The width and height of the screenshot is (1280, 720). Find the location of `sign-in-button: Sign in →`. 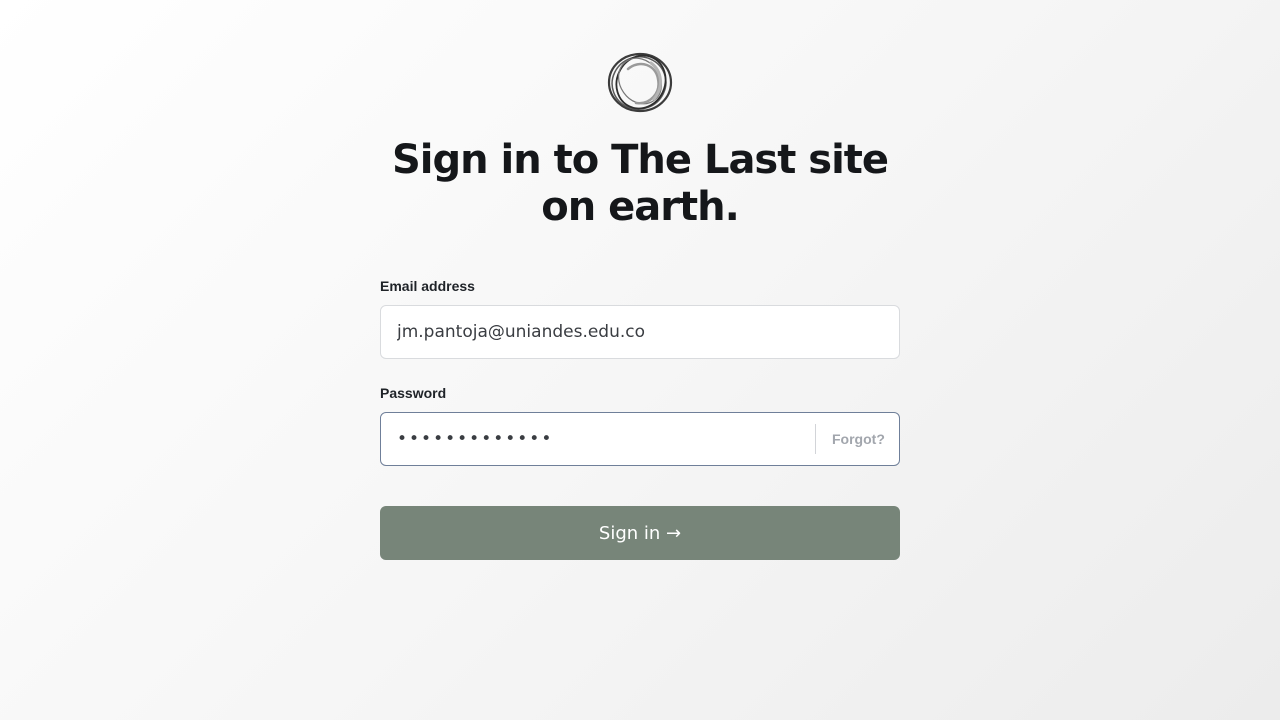

sign-in-button: Sign in → is located at coordinates (640, 533).